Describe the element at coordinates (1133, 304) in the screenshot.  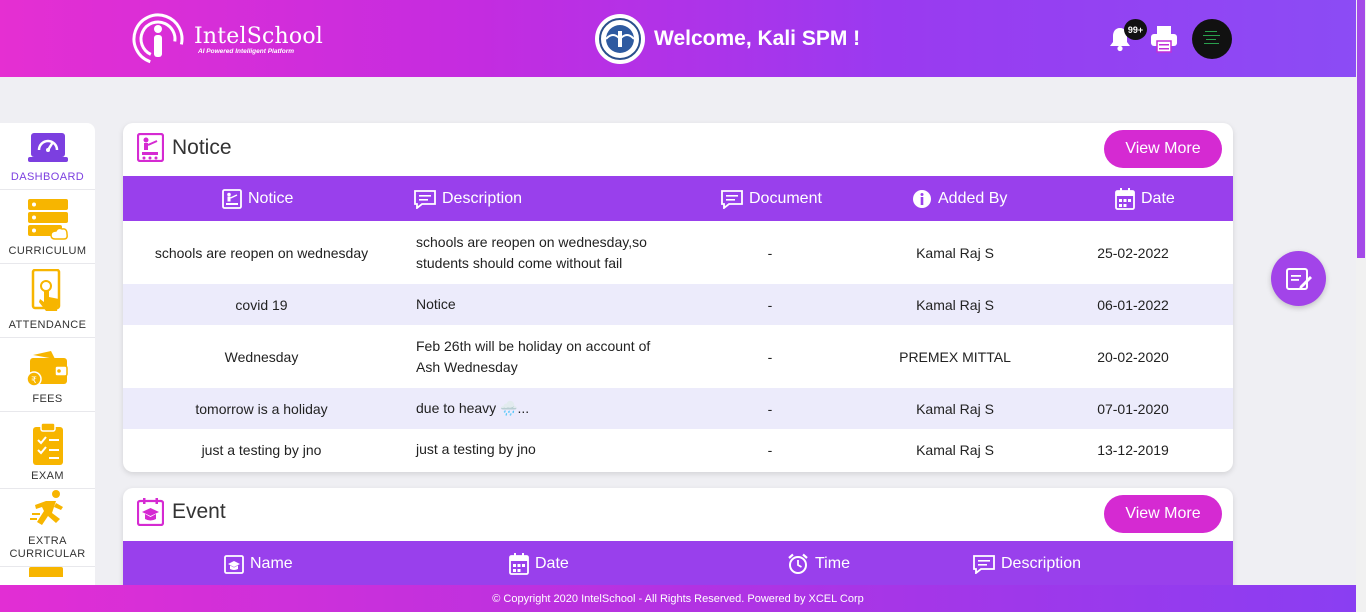
I see `cell-date: 06-01-2022` at that location.